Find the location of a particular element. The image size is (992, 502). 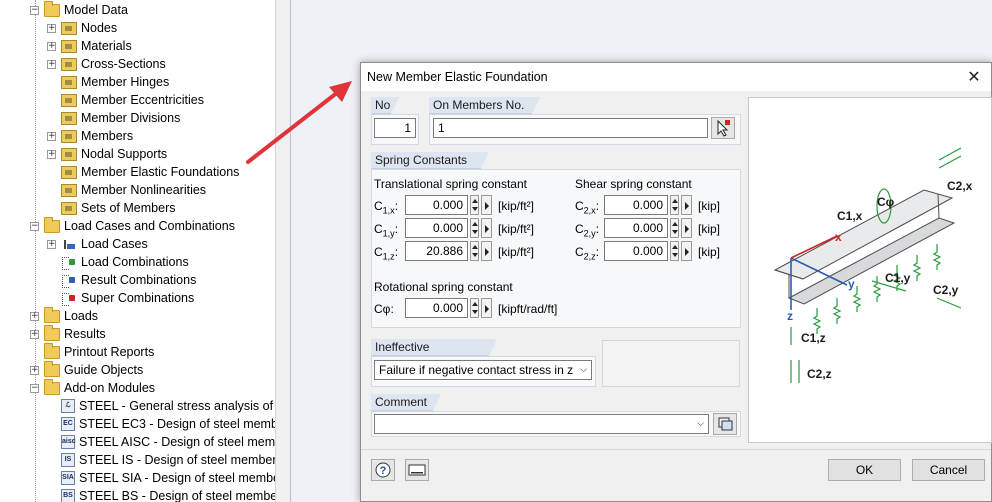

tree-item-steel-aisc-design-of-steel-membe: aisc STEEL AISC - Design of steel membe is located at coordinates (161, 442).